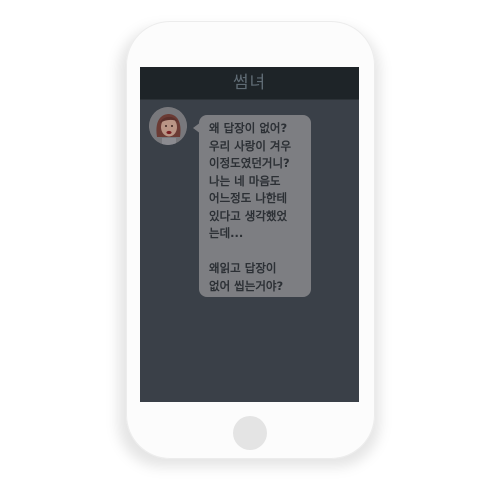 The width and height of the screenshot is (500, 500). I want to click on girl-avatar-icon, so click(168, 126).